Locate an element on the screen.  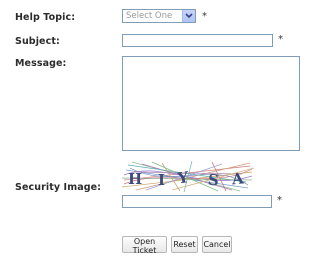
help-topic-select: Select One is located at coordinates (159, 16).